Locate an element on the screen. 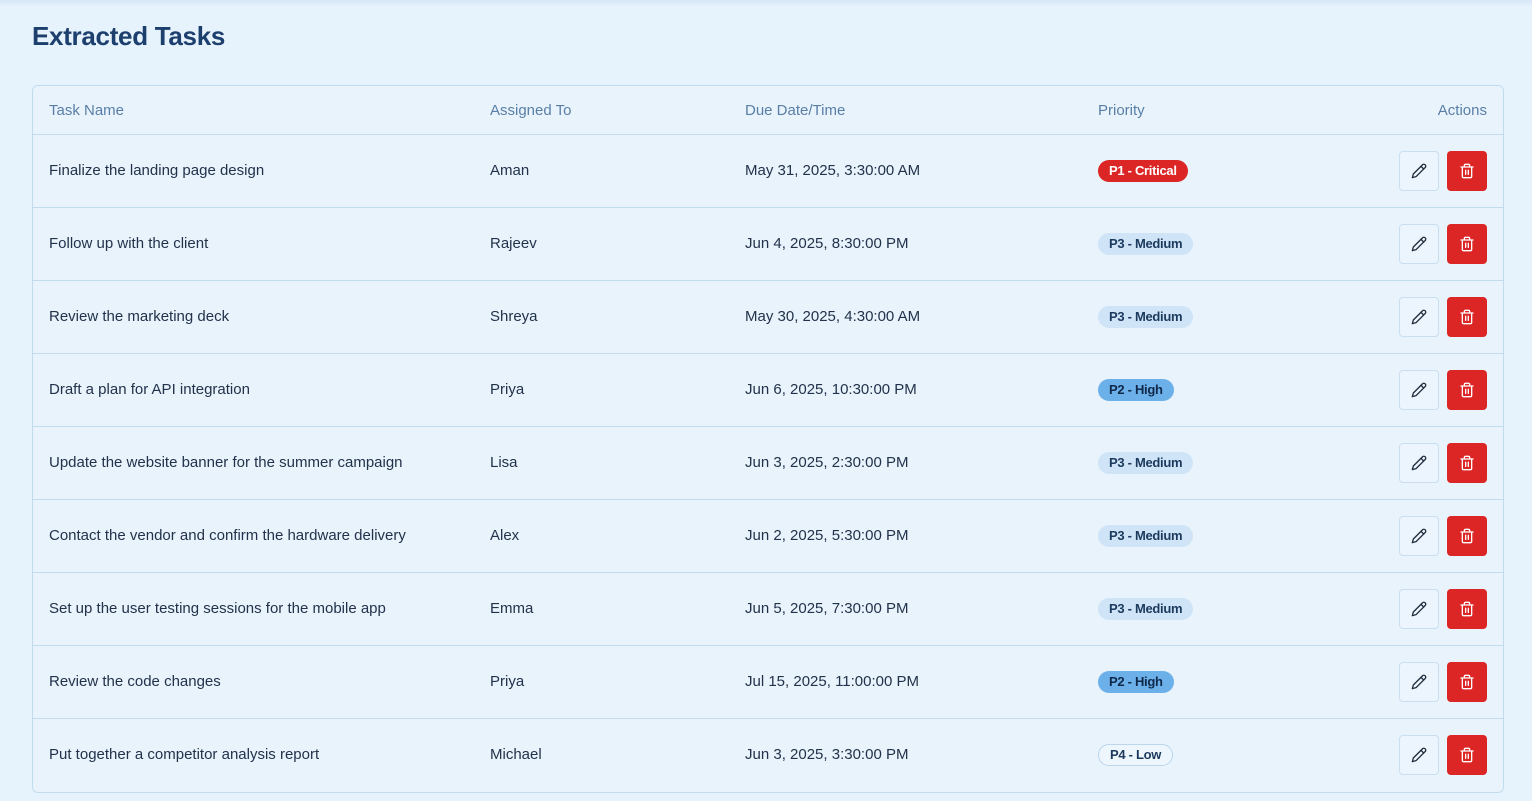  priority-badge: P4 - Low is located at coordinates (1136, 755).